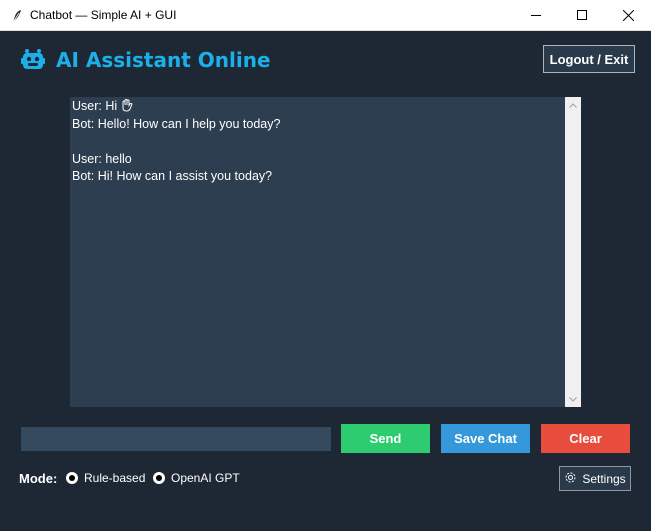 This screenshot has height=531, width=651. I want to click on window-title: Chatbot — Simple AI + GUI, so click(103, 15).